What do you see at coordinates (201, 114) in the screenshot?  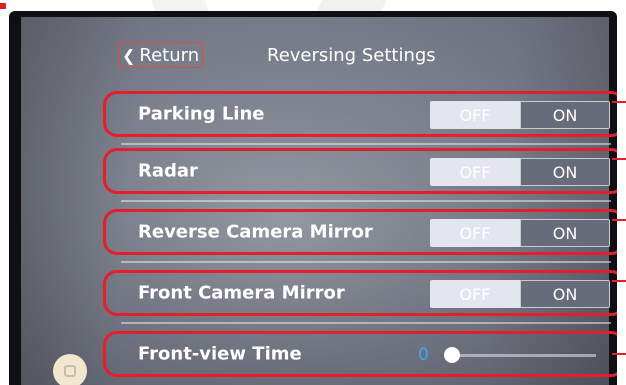 I see `setting-label: Parking Line` at bounding box center [201, 114].